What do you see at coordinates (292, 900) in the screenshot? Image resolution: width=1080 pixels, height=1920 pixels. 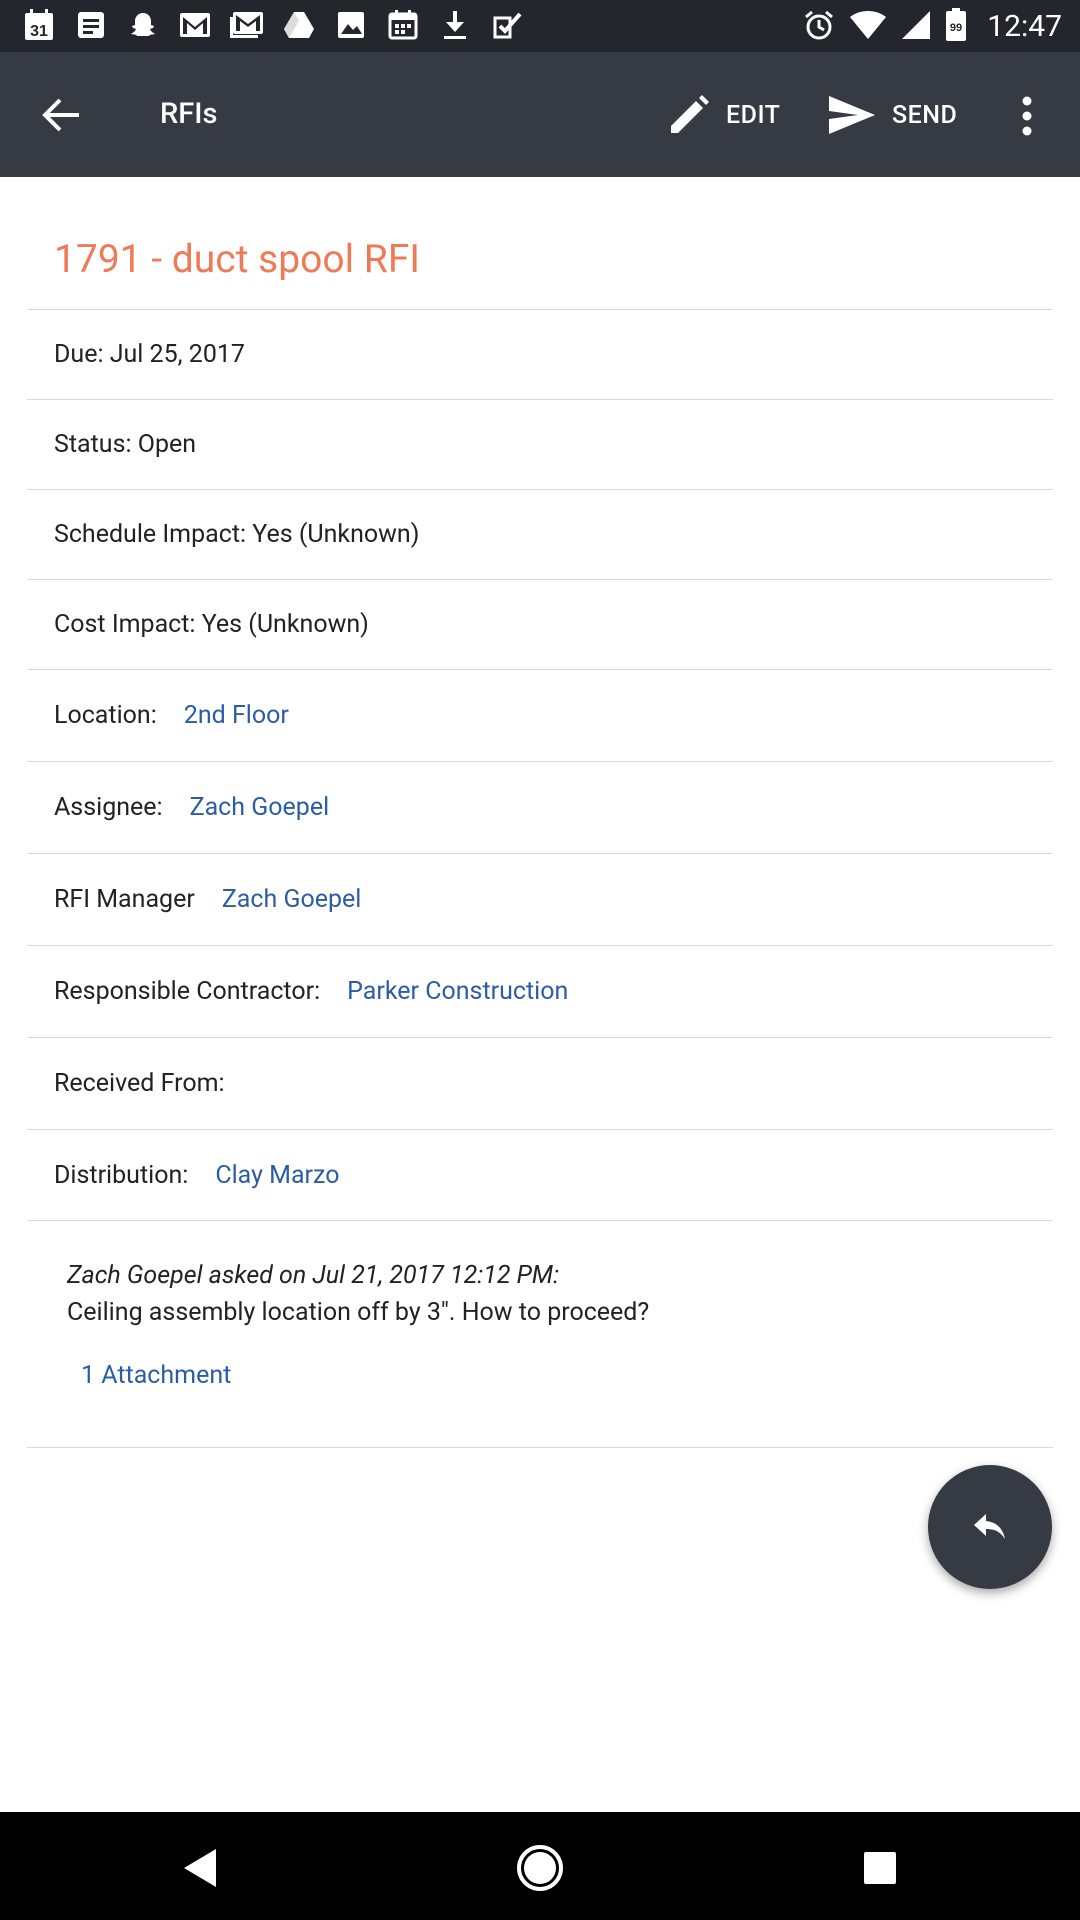 I see `rfi-manager-link: Zach Goepel` at bounding box center [292, 900].